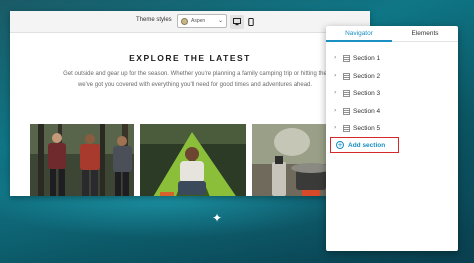 This screenshot has width=474, height=263. I want to click on sparkle-icon: ✦, so click(217, 218).